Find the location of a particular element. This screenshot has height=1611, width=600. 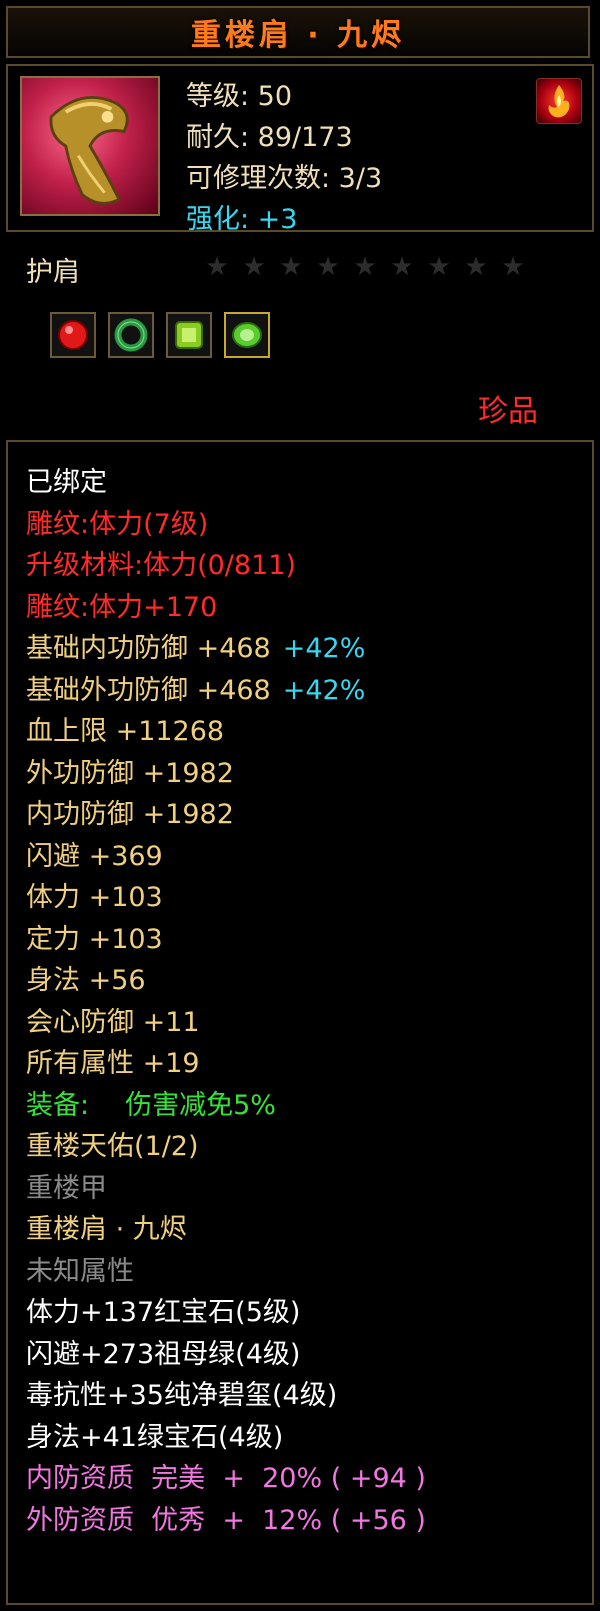

level-text: 等级: 50 is located at coordinates (239, 96).